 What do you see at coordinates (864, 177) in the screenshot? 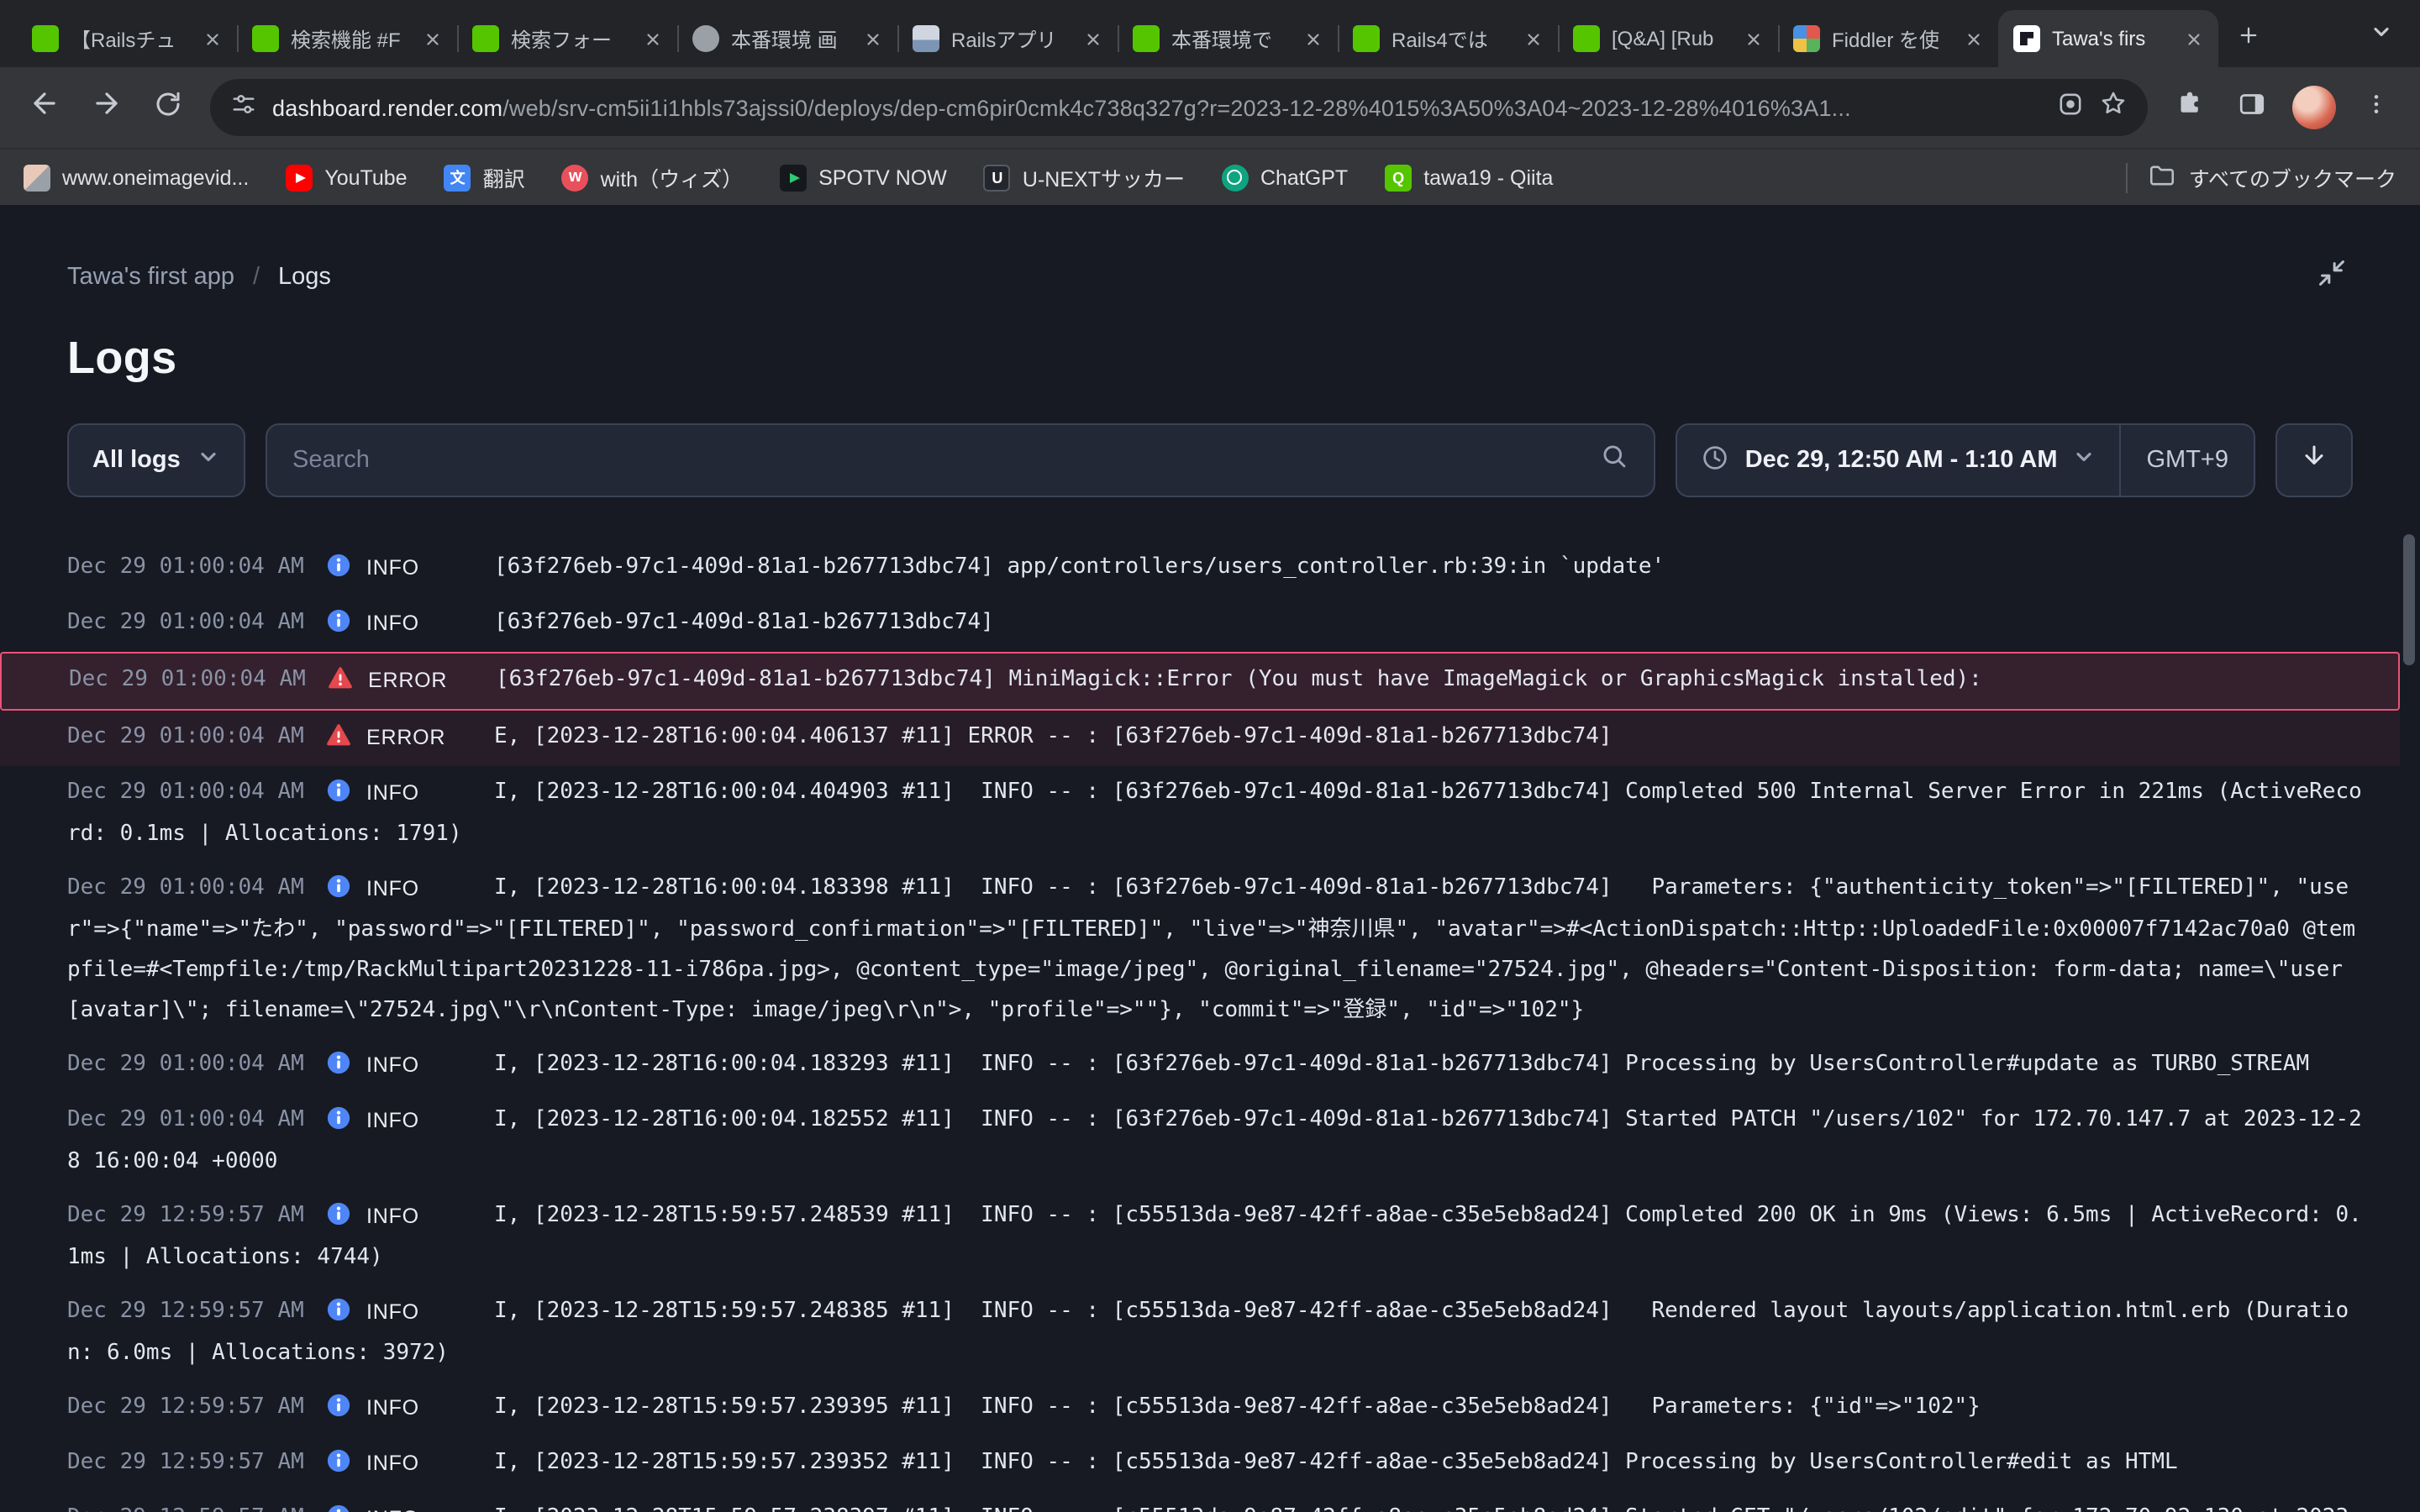
I see `bookmark-item: SPOTV NOW` at bounding box center [864, 177].